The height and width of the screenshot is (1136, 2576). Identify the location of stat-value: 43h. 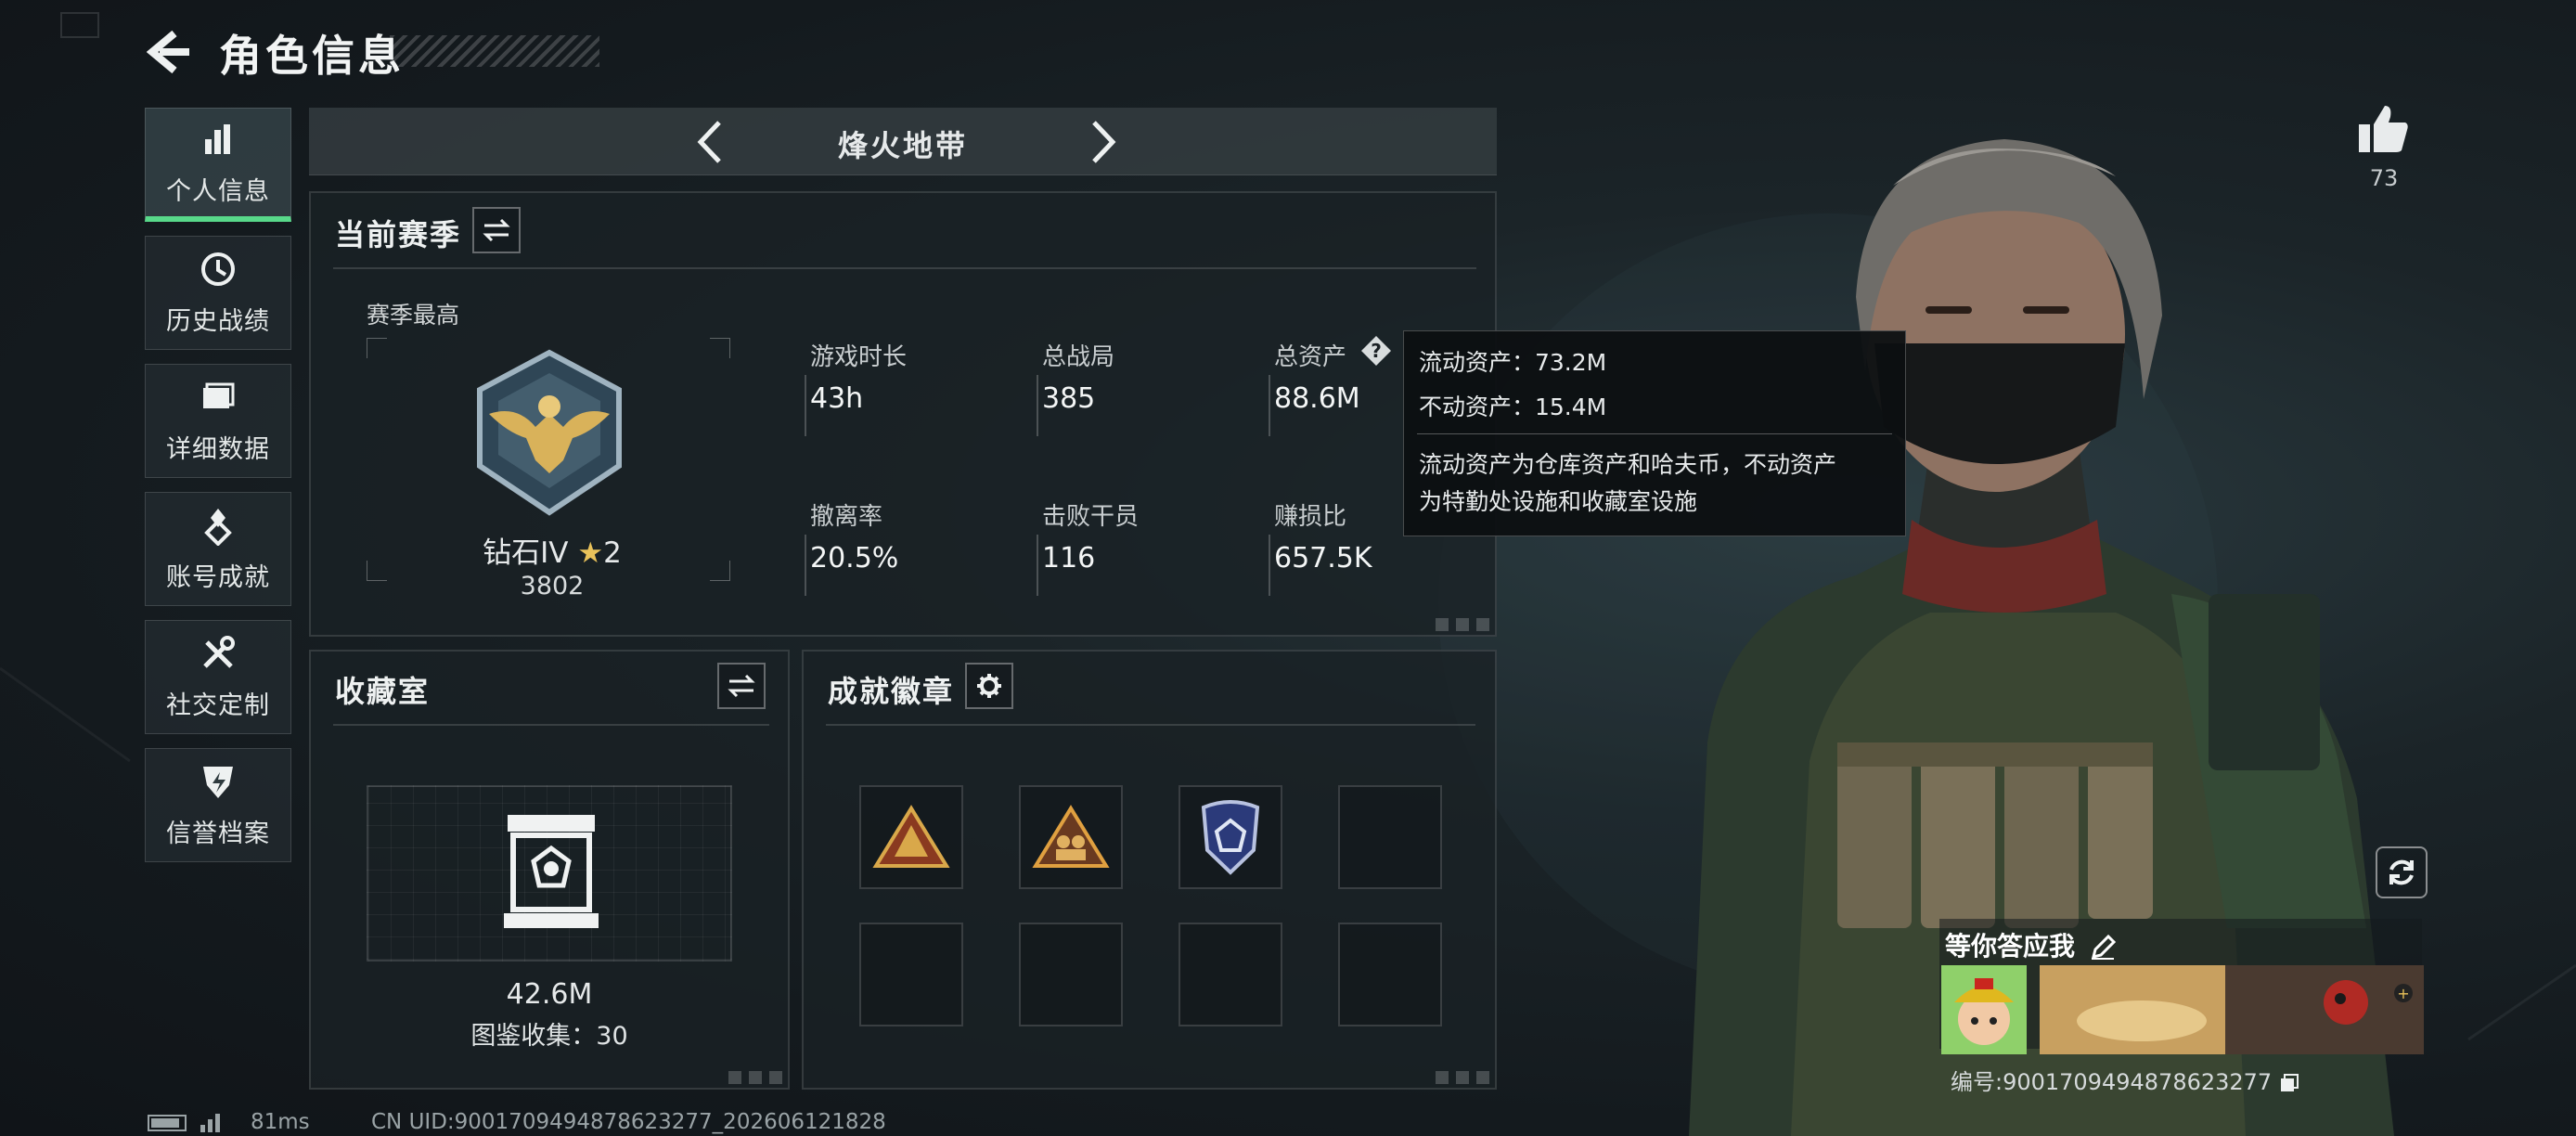
(837, 398).